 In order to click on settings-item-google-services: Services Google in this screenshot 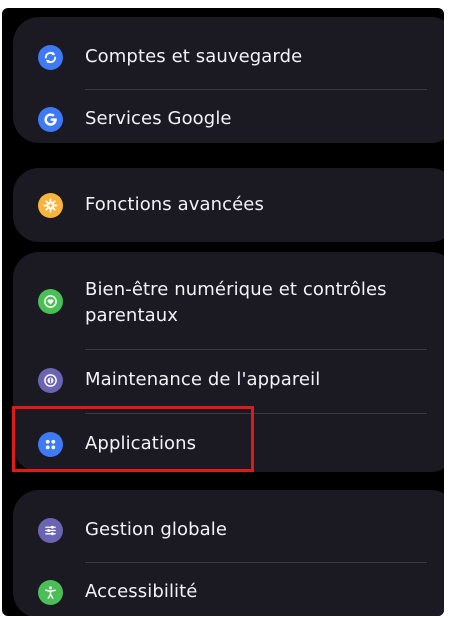, I will do `click(228, 119)`.